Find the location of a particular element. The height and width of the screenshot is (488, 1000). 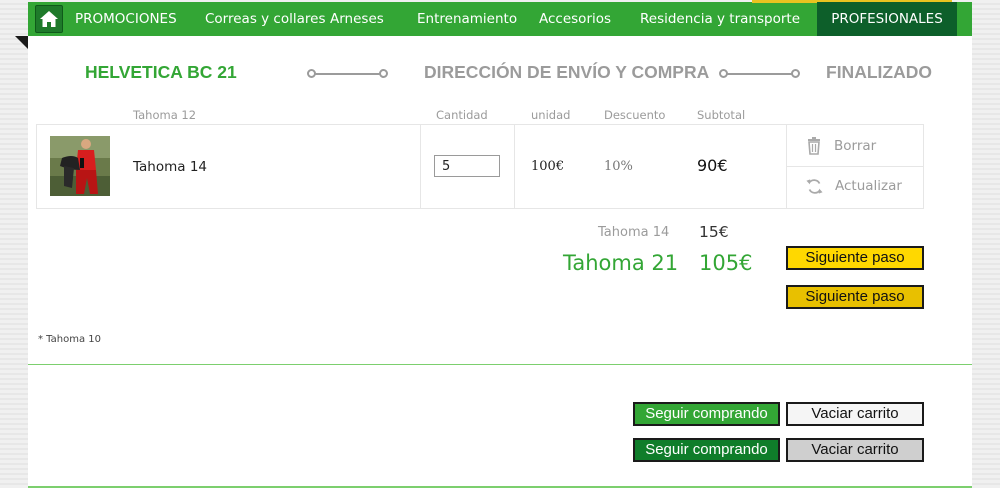

delete-button: Borrar is located at coordinates (841, 146).